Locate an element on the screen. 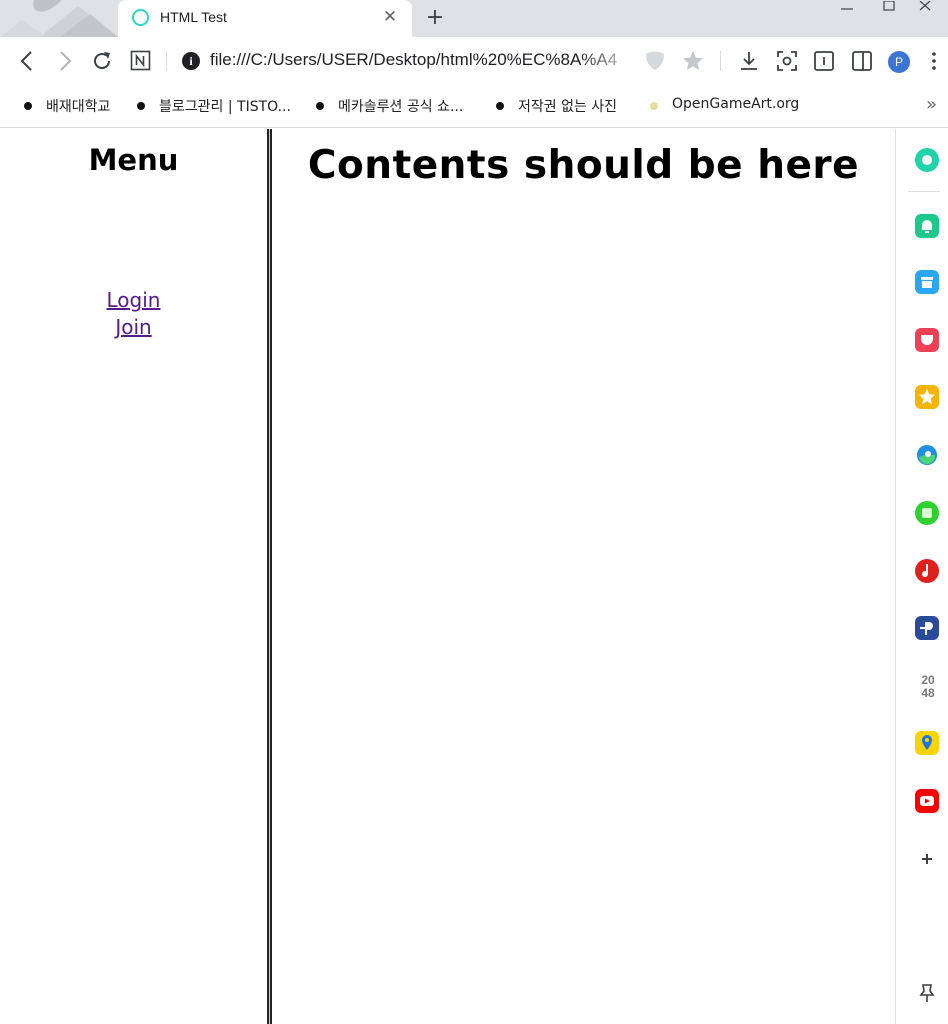 This screenshot has width=948, height=1024. theme-decoration is located at coordinates (59, 18).